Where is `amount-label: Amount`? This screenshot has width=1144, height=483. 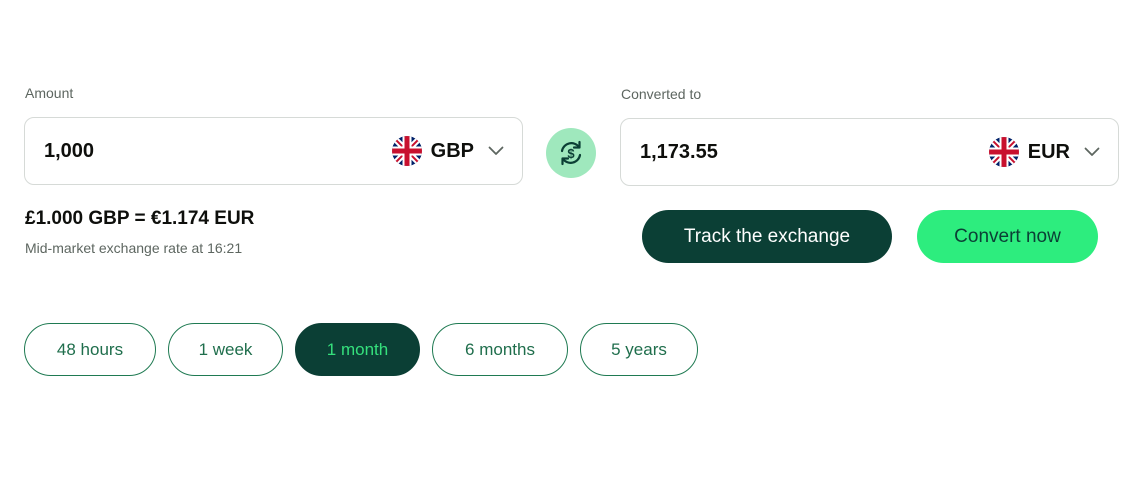 amount-label: Amount is located at coordinates (49, 93).